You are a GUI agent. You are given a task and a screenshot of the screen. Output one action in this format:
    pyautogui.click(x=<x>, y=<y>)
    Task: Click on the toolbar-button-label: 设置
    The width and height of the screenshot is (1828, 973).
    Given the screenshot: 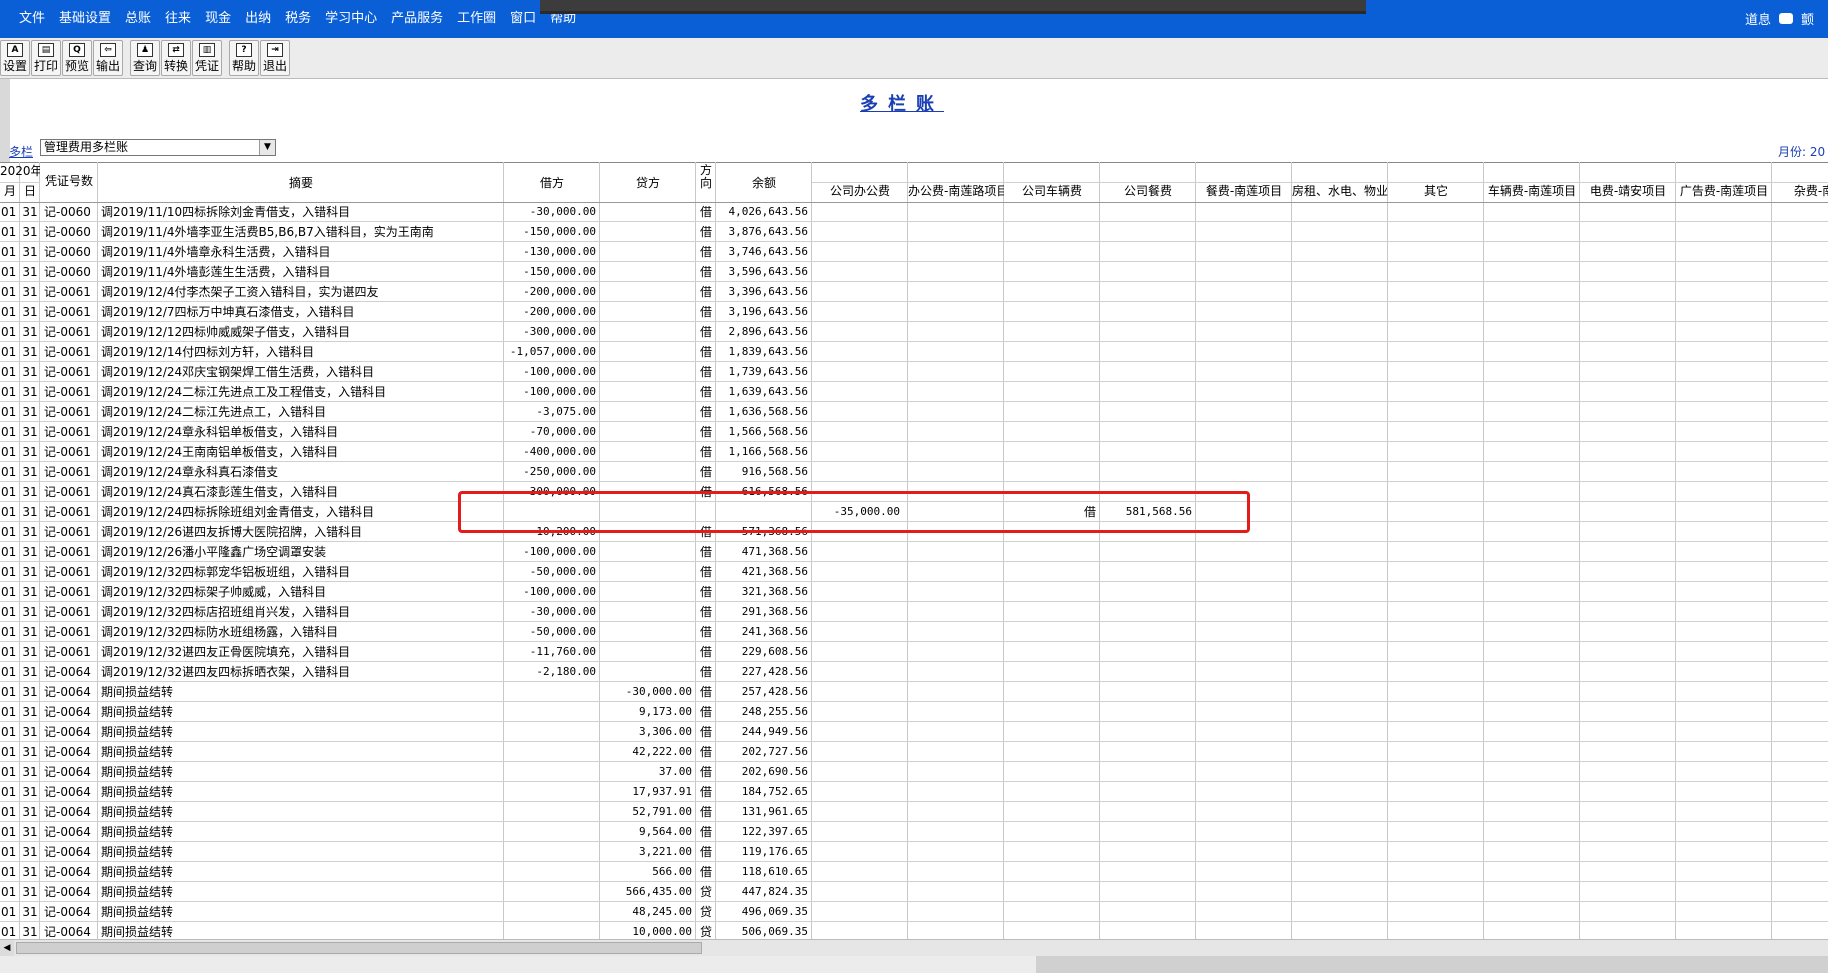 What is the action you would take?
    pyautogui.click(x=14, y=66)
    